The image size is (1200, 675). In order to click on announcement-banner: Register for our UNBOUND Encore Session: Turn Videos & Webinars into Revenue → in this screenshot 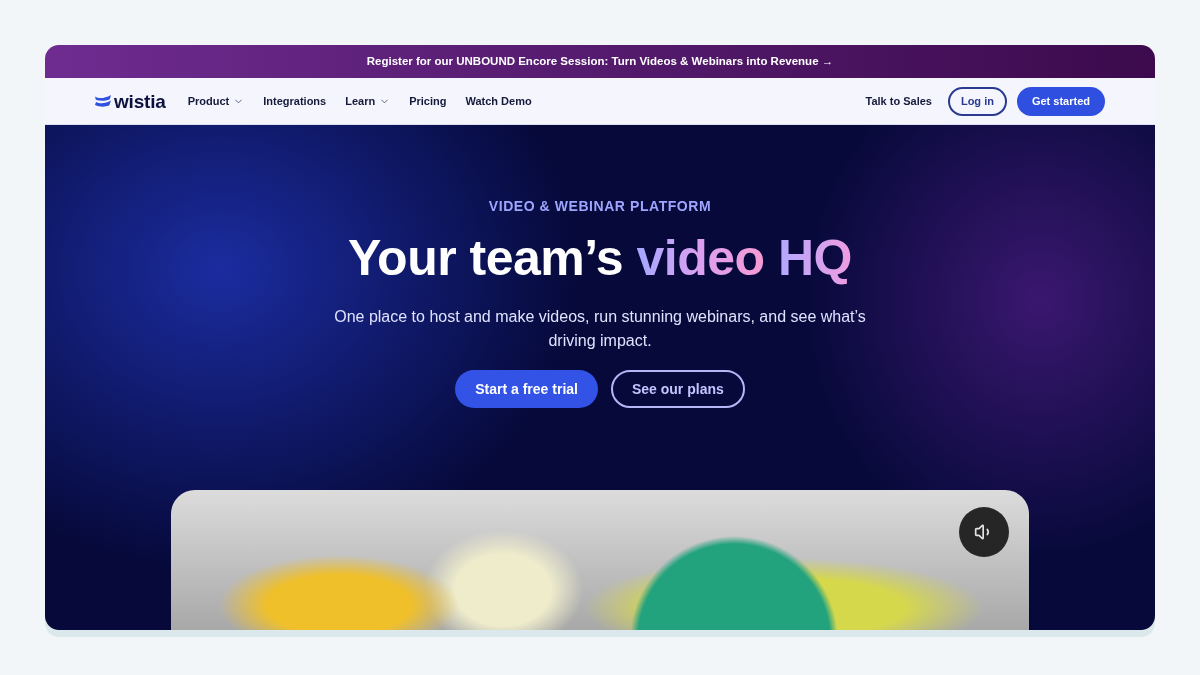, I will do `click(600, 61)`.